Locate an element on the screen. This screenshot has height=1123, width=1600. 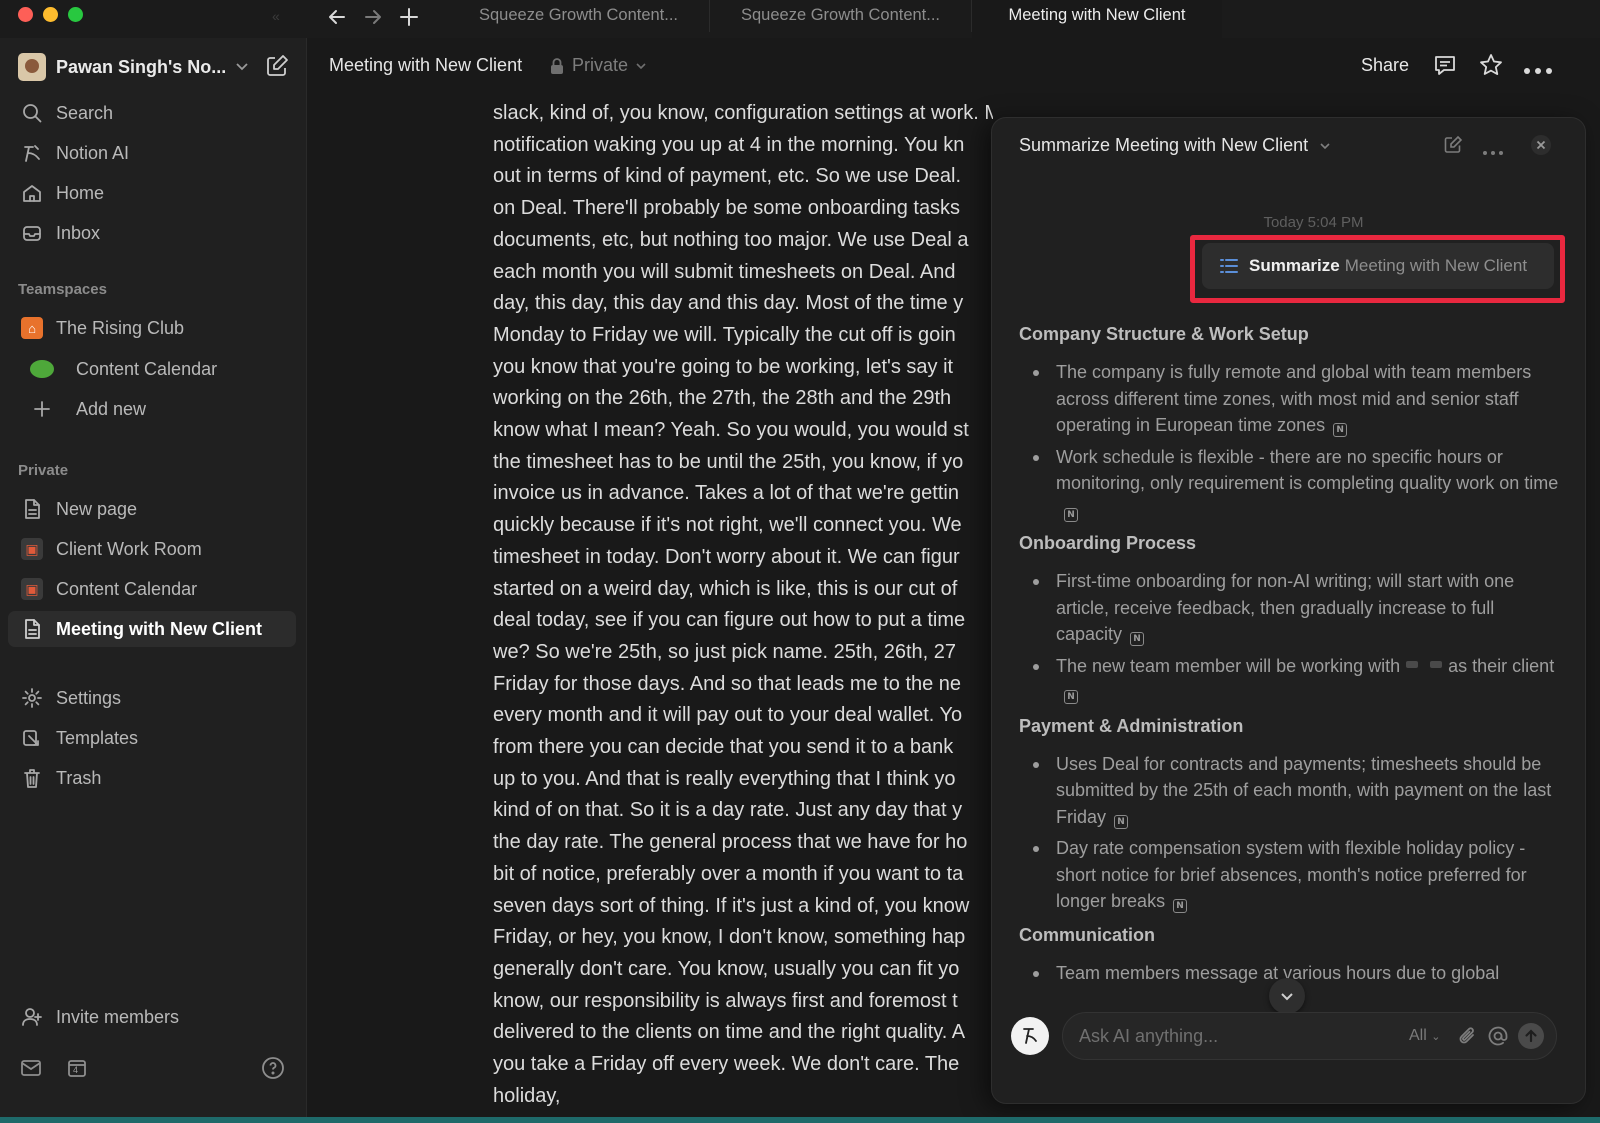
sidebar-item-label: Meeting with New Client is located at coordinates (159, 628).